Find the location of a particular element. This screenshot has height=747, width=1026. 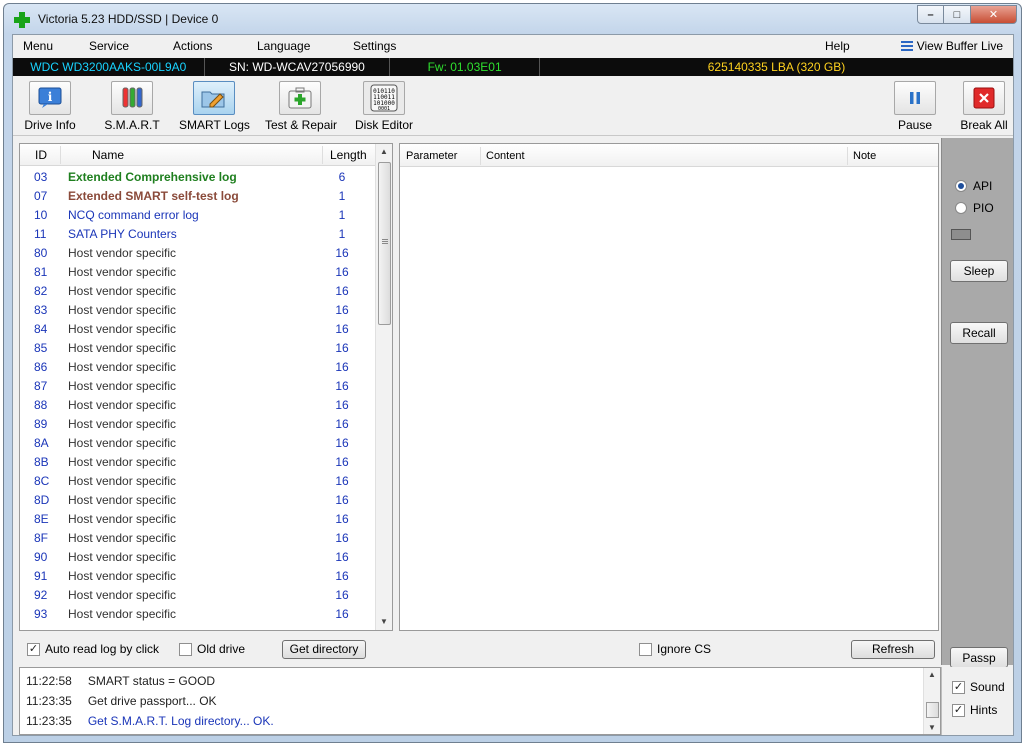

log-list-scrollbar: ▲ ▼ is located at coordinates (383, 387).